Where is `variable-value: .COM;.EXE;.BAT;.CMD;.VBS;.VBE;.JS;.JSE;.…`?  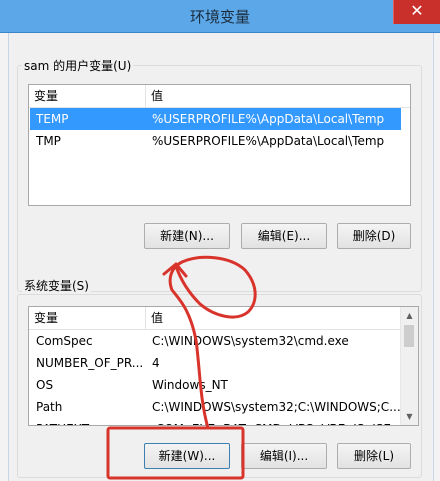
variable-value: .COM;.EXE;.BAT;.CMD;.VBS;.VBE;.JS;.JSE;.… is located at coordinates (279, 421).